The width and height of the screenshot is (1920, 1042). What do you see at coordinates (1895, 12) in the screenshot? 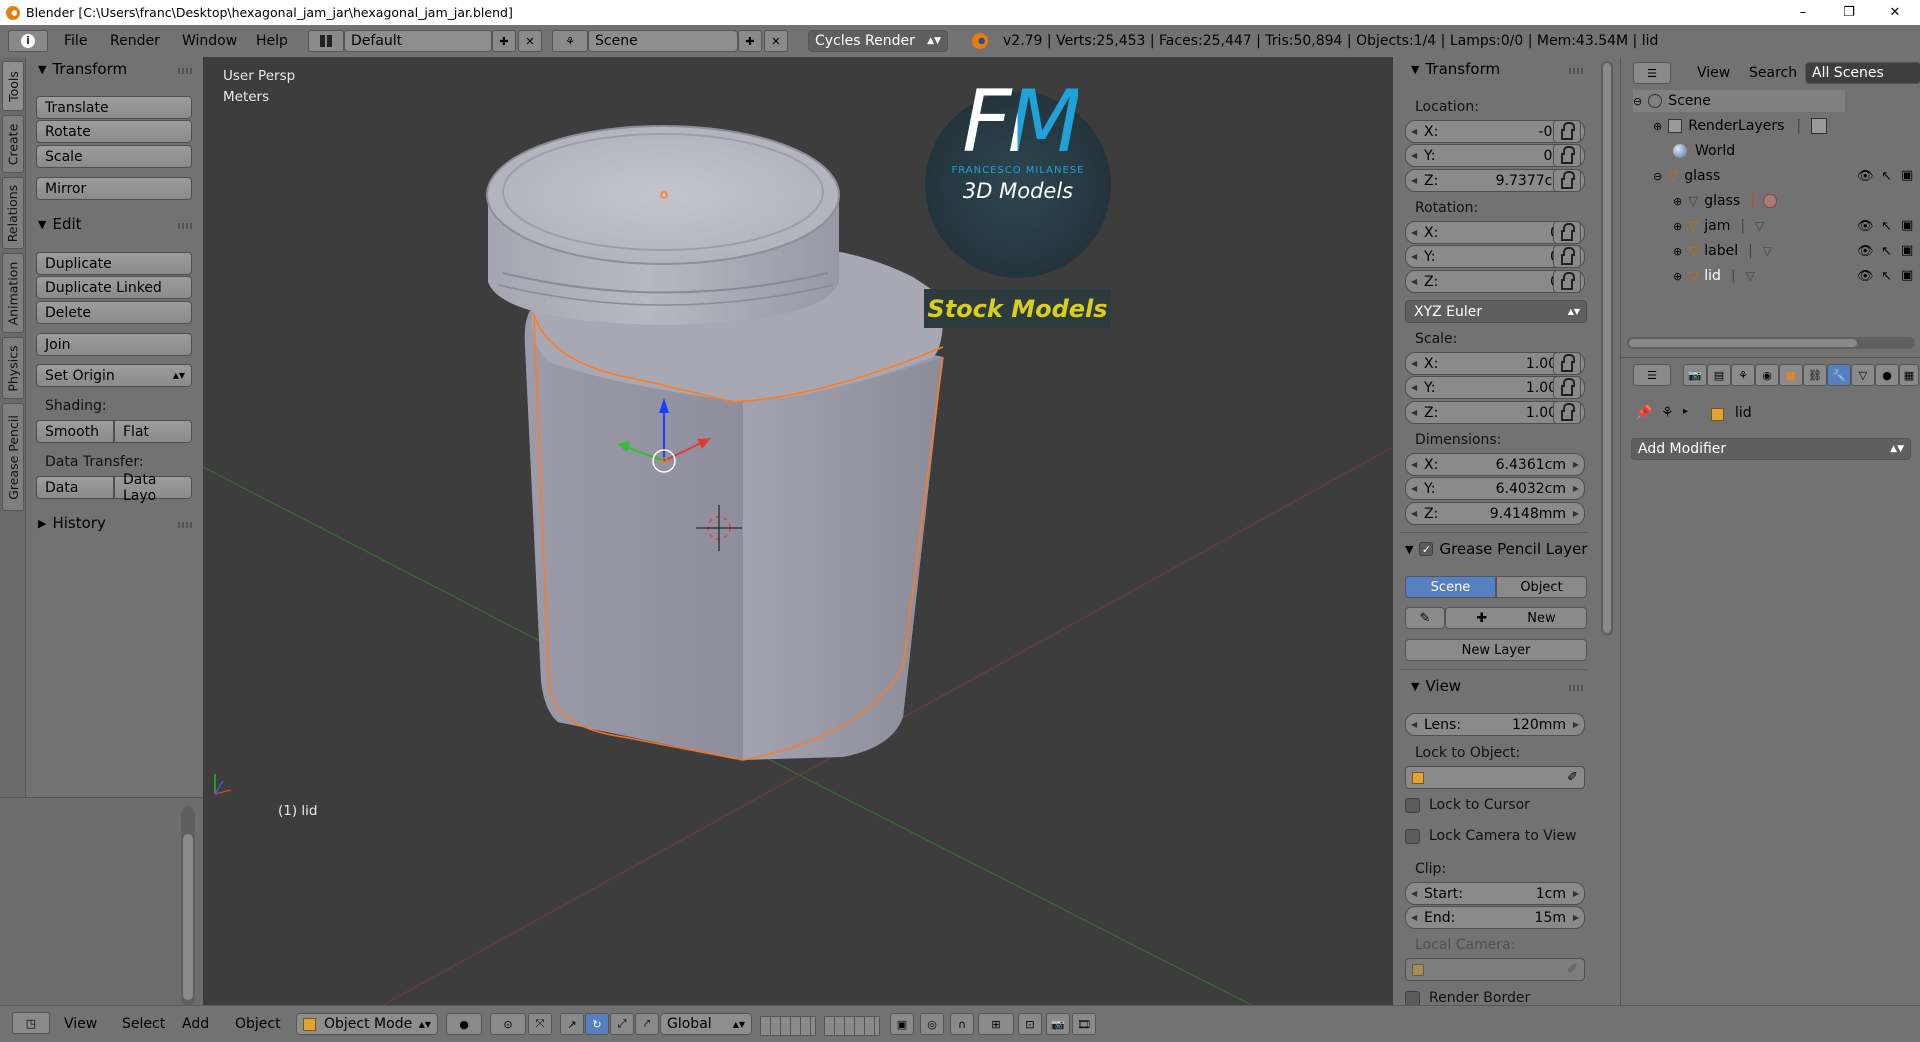
I see `close-button: ✕` at bounding box center [1895, 12].